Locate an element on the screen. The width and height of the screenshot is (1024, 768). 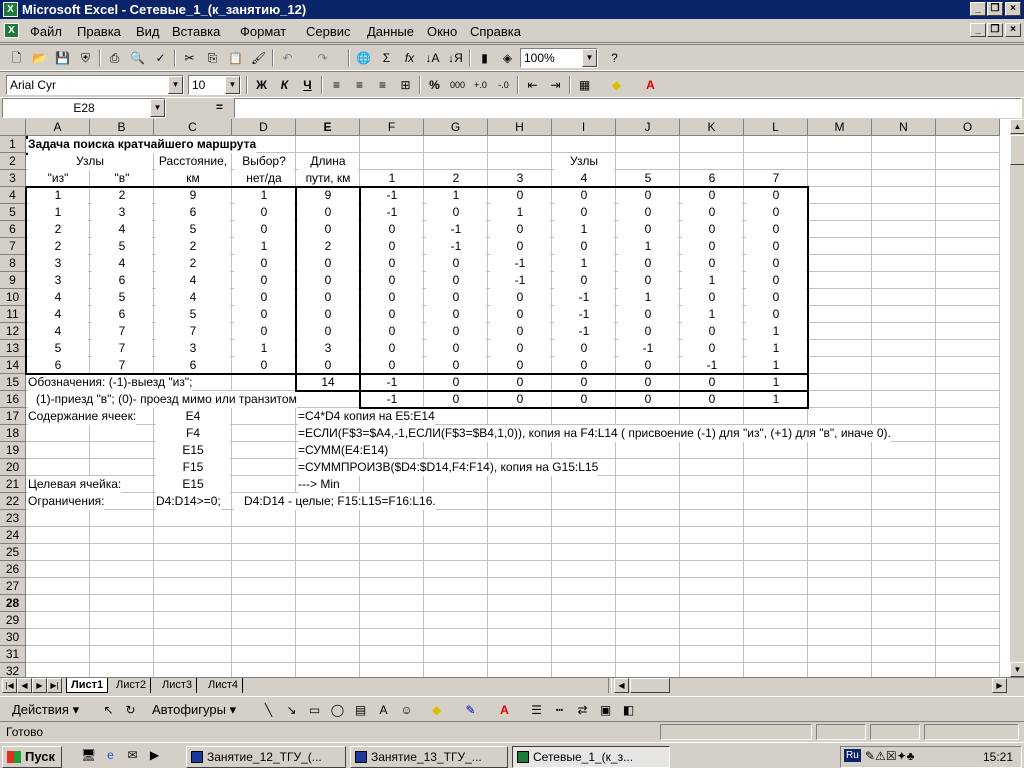
row-header-20: 20 is located at coordinates (13, 467).